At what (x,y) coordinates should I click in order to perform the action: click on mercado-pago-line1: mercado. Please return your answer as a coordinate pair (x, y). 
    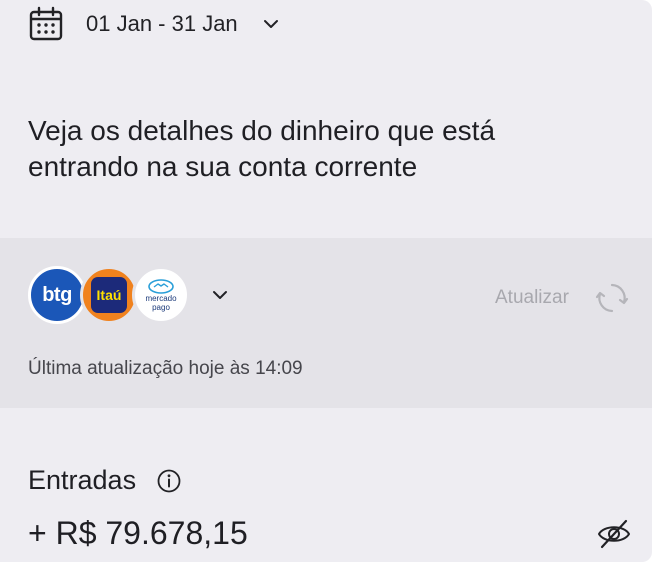
    Looking at the image, I should click on (161, 298).